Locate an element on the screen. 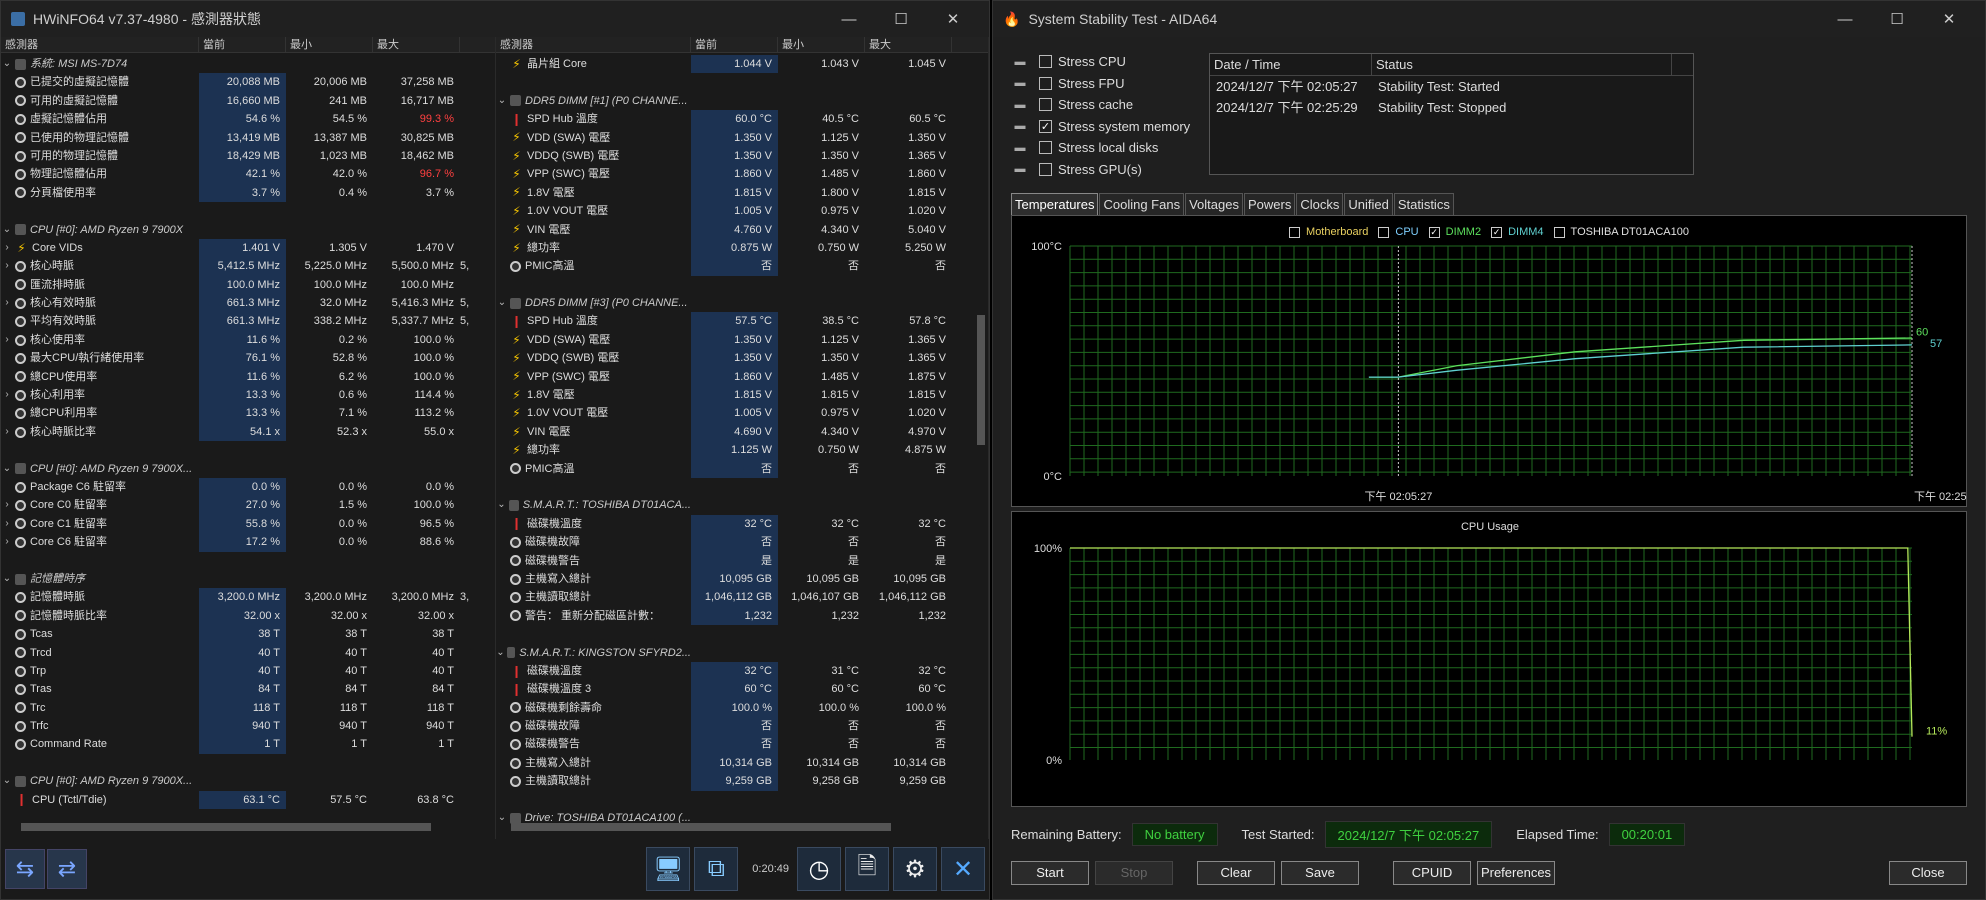  prev-arrows-icon: ⇆ is located at coordinates (25, 869).